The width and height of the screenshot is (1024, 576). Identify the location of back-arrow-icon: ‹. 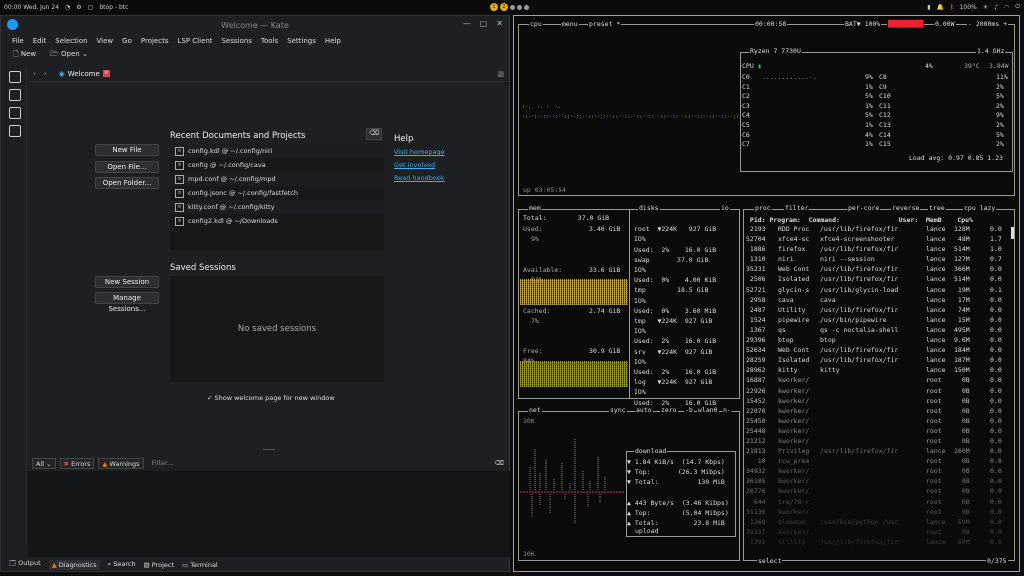
(34, 74).